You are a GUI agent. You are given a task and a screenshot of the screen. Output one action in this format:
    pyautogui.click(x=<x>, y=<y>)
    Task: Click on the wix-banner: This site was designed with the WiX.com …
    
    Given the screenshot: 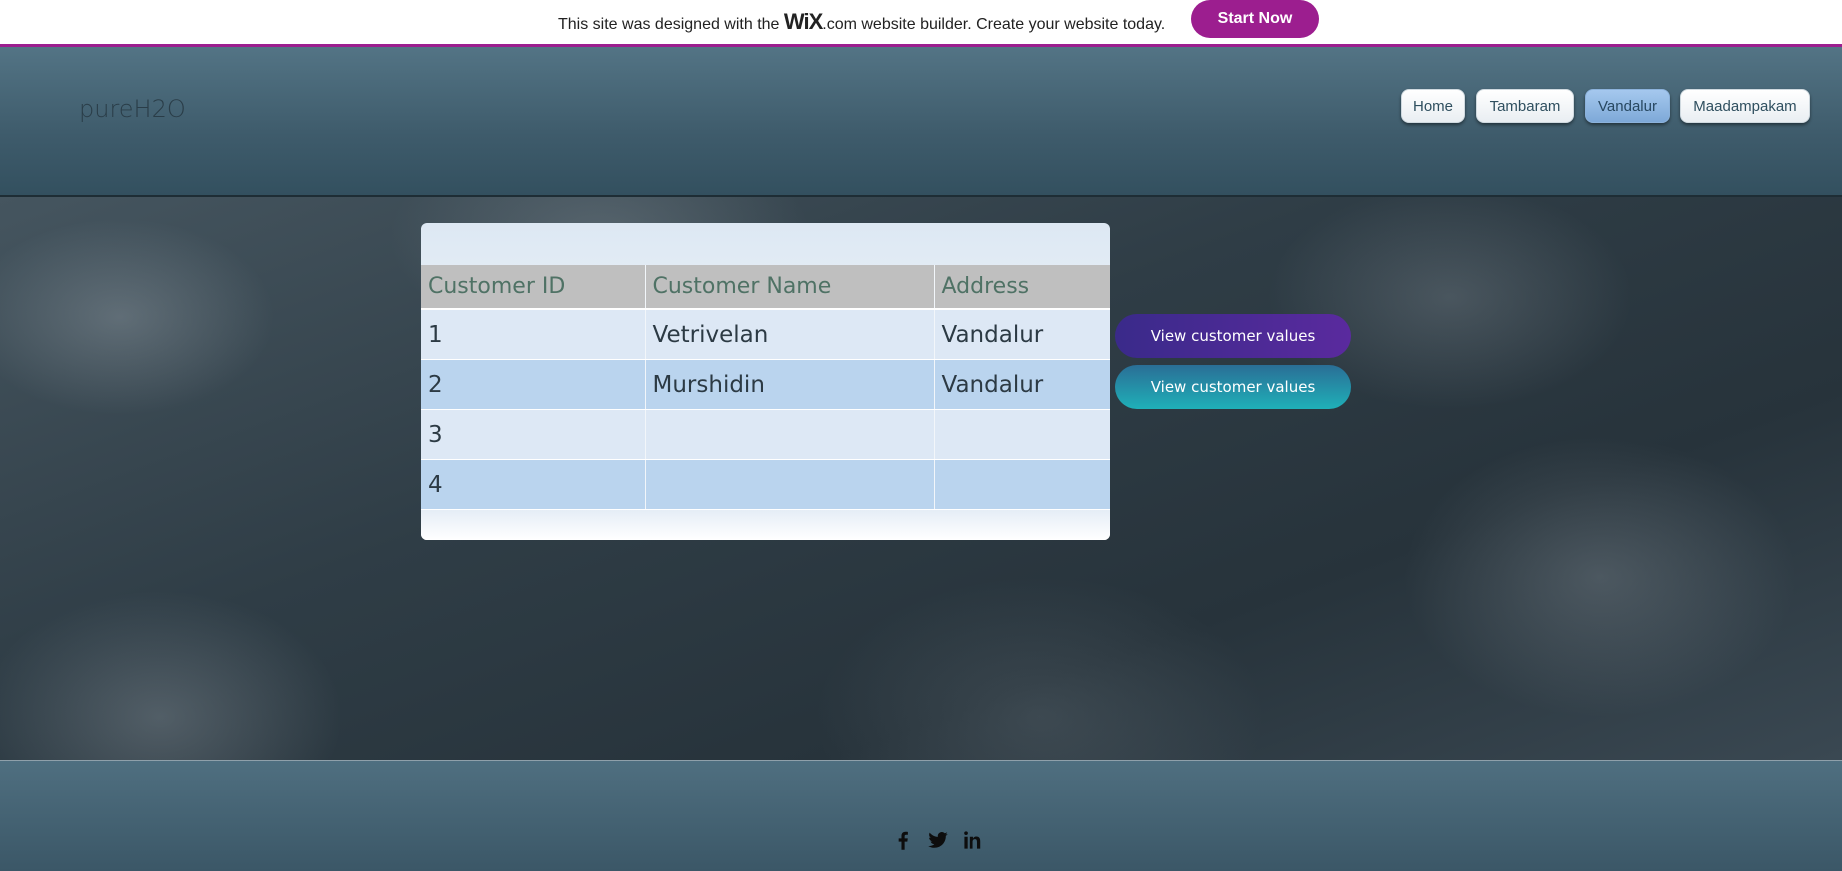 What is the action you would take?
    pyautogui.click(x=921, y=23)
    